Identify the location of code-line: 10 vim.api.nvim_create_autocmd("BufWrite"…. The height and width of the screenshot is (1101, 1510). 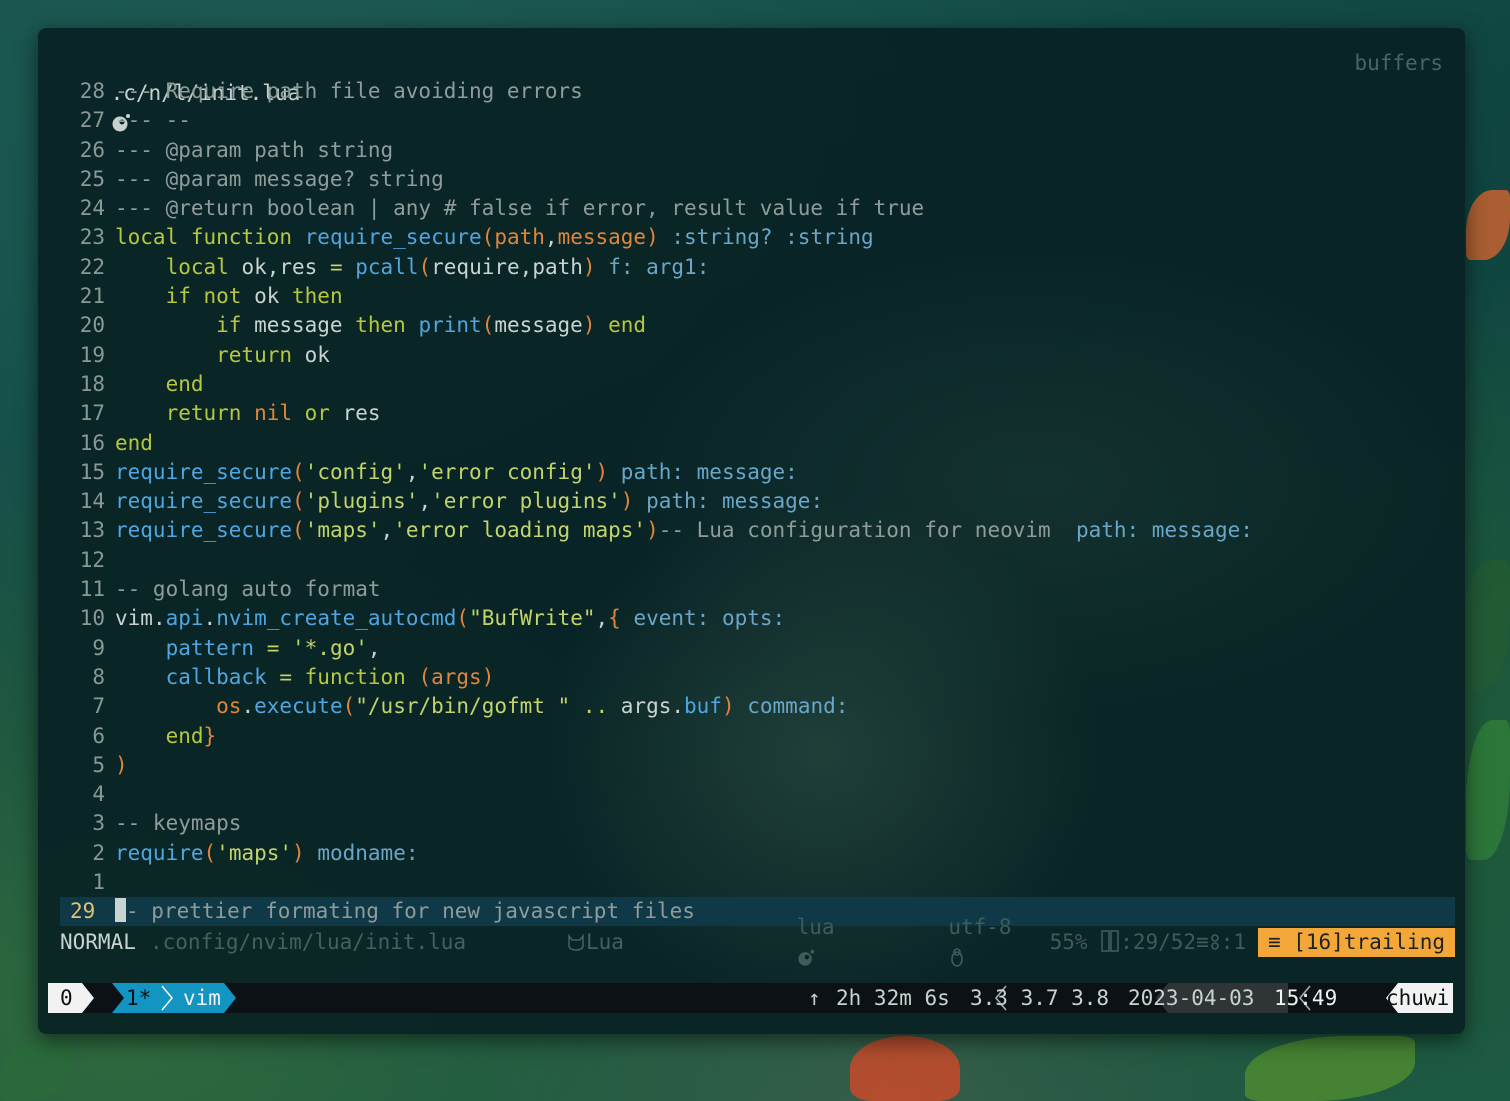
(757, 618).